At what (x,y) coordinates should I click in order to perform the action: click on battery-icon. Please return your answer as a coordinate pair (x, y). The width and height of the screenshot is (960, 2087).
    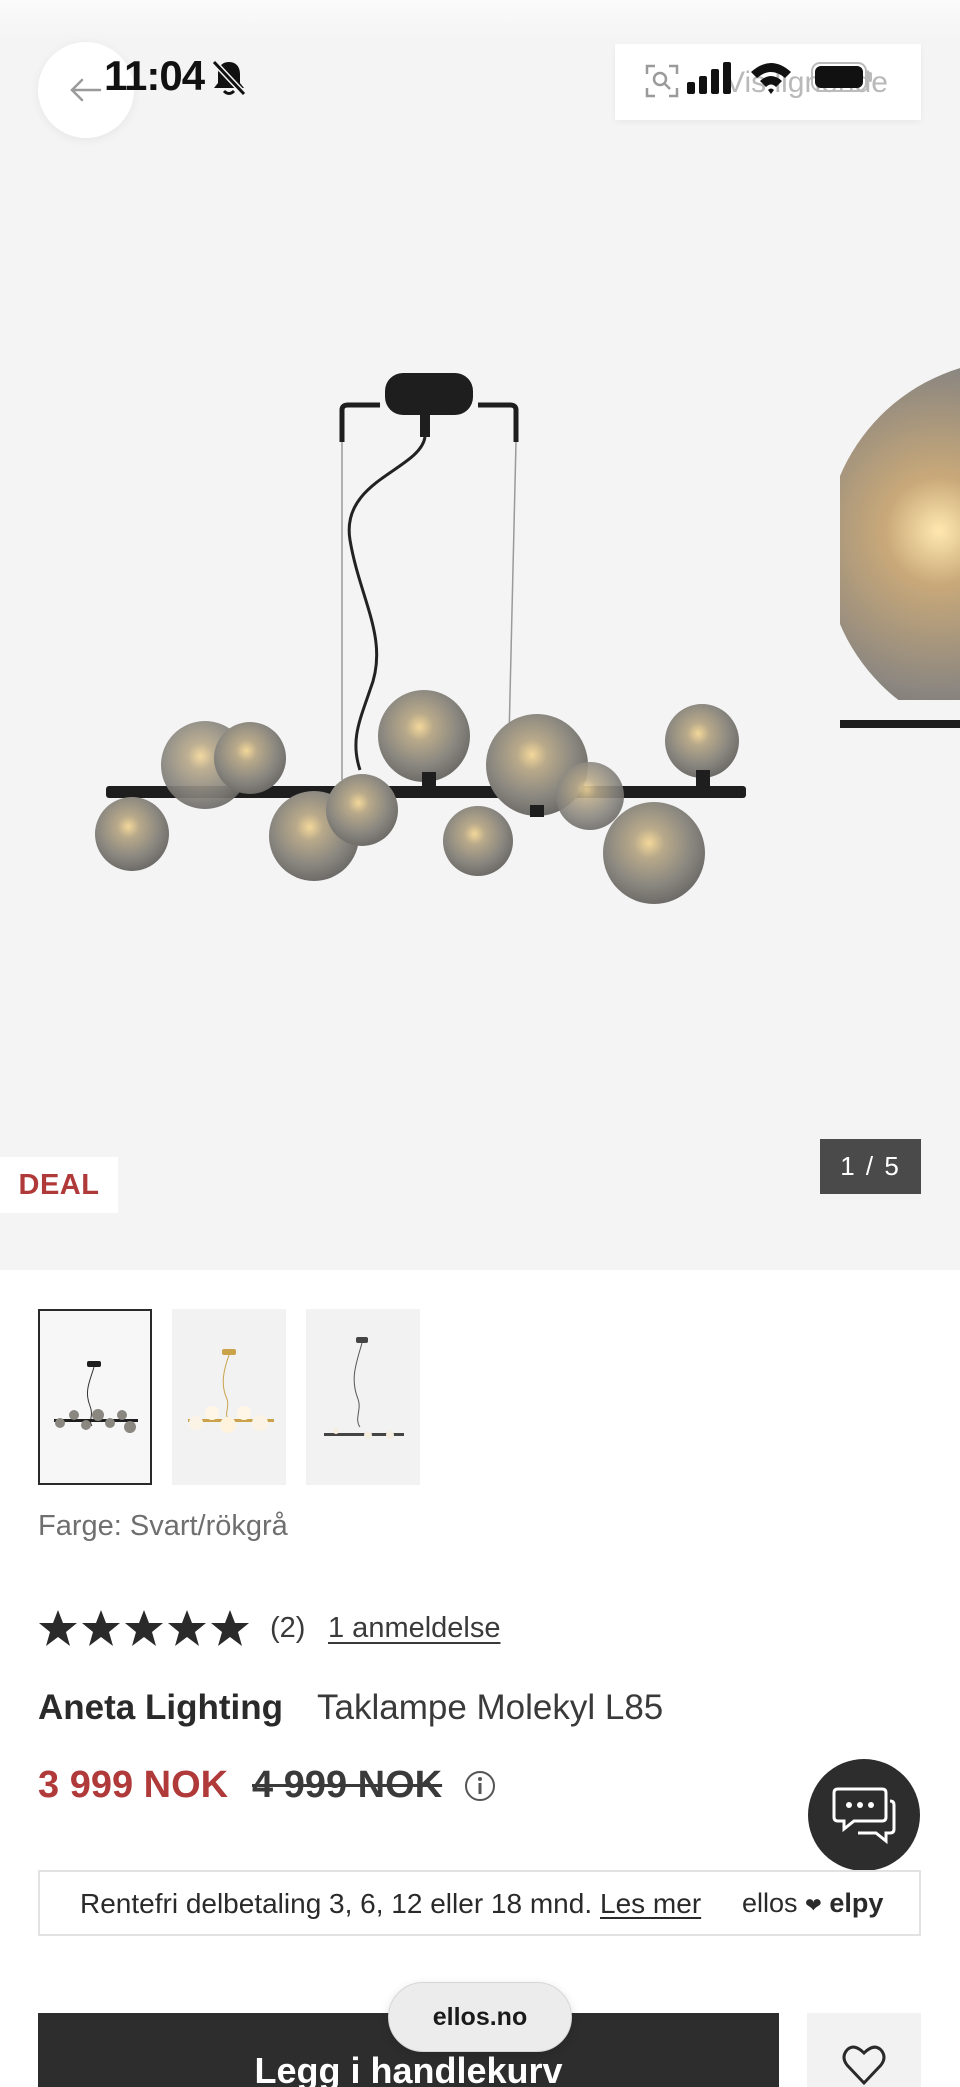
    Looking at the image, I should click on (841, 77).